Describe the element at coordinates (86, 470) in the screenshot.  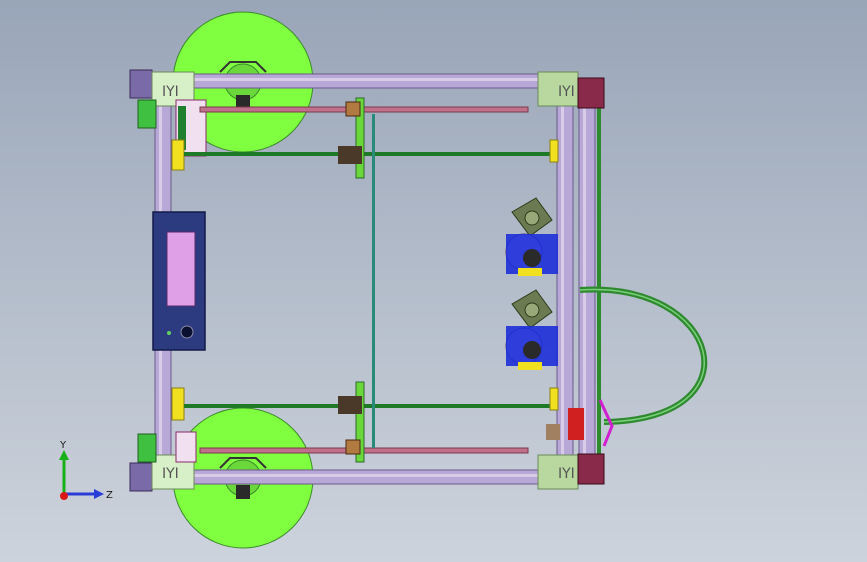
I see `orientation-triad: Y Z` at that location.